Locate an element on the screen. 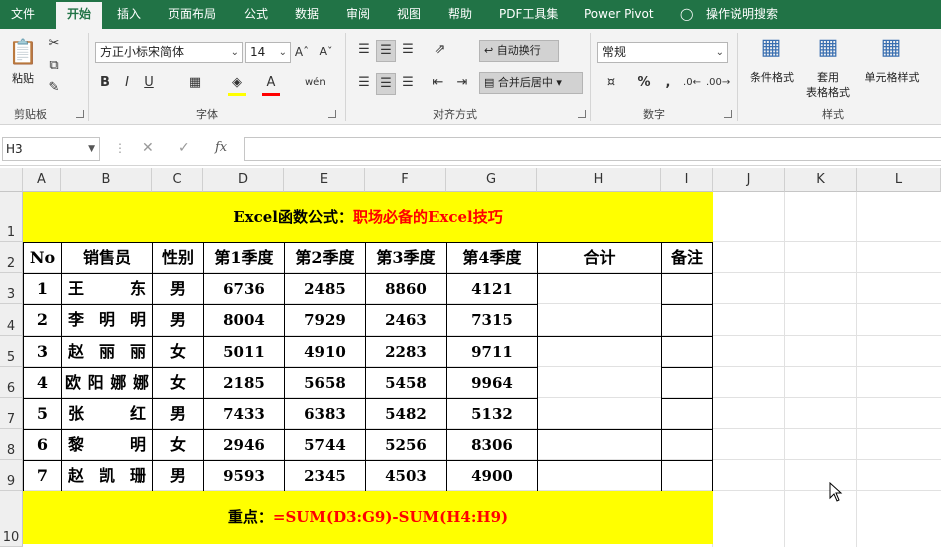 The height and width of the screenshot is (547, 941). cell-q3: 8860 is located at coordinates (406, 289).